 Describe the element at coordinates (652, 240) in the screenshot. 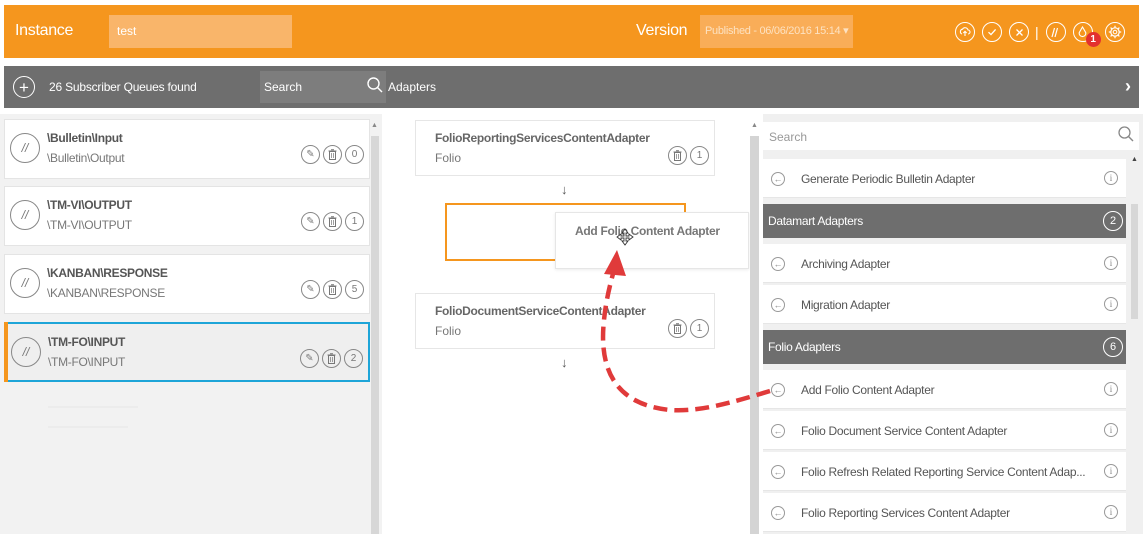

I see `dragged-adapter: Add Folio Content Adapter` at that location.